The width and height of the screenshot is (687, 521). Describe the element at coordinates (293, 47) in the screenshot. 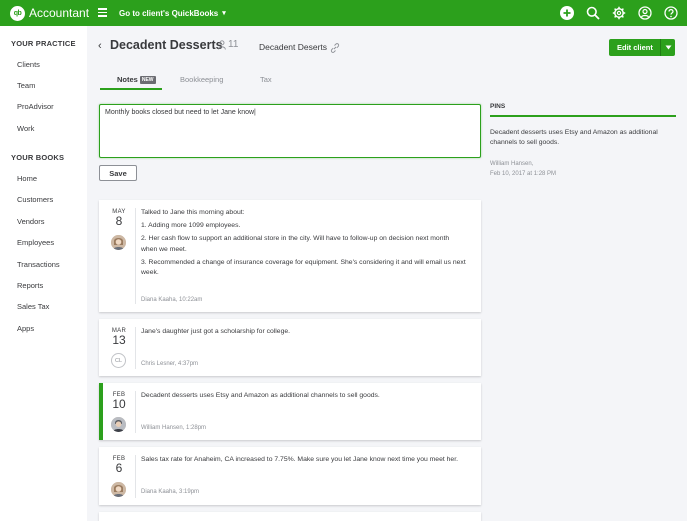

I see `company-name: Decadent Deserts` at that location.